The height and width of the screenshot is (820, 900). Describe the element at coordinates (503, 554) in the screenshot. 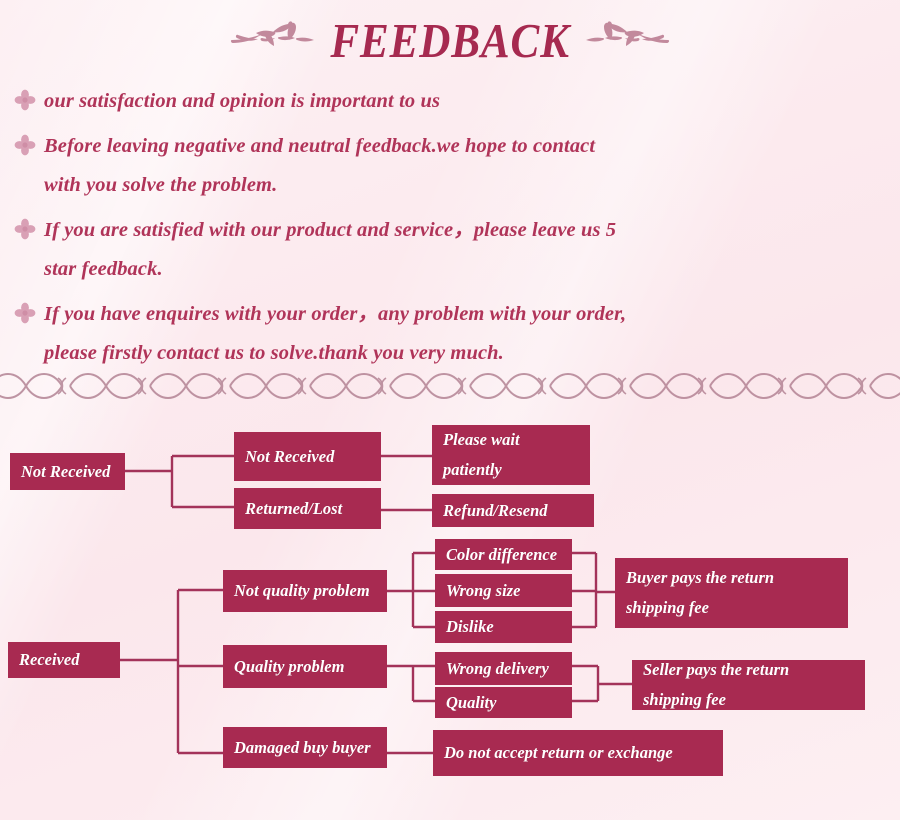

I see `flow-box-color-difference: Color difference` at that location.